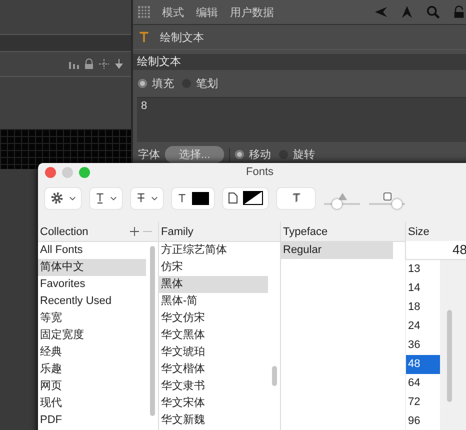 Image resolution: width=466 pixels, height=430 pixels. Describe the element at coordinates (423, 364) in the screenshot. I see `size-item: 48` at that location.